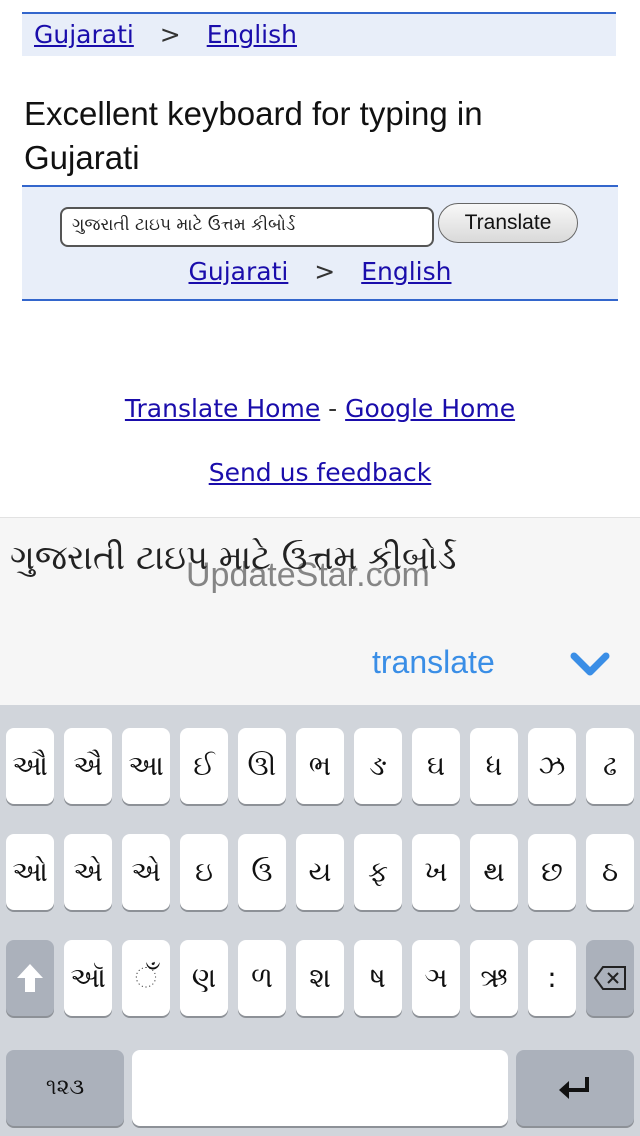 Image resolution: width=640 pixels, height=1136 pixels. I want to click on key-row2-7: ફ, so click(378, 872).